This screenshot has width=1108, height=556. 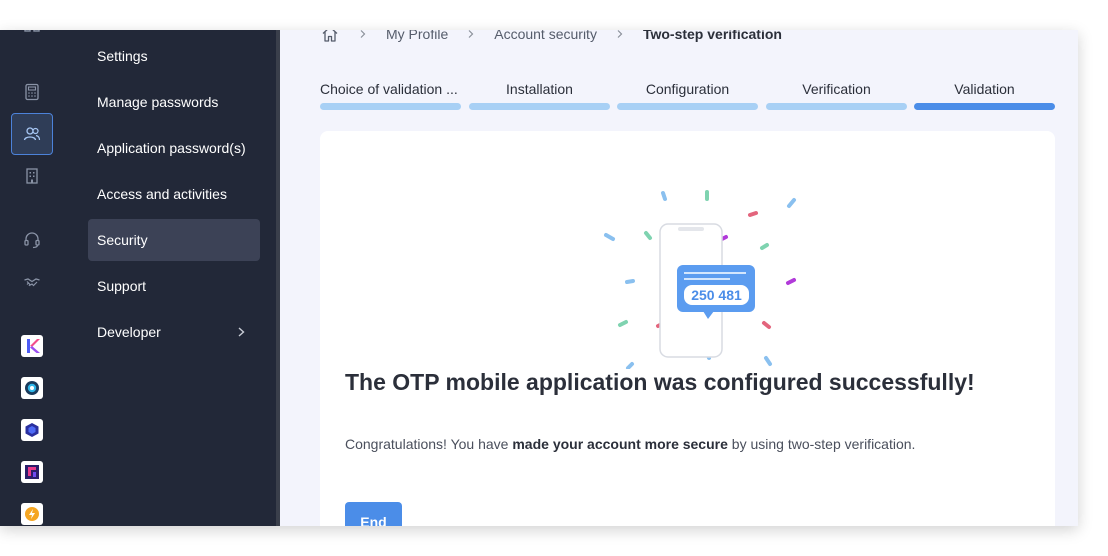 I want to click on menu-item-security: Security, so click(x=174, y=240).